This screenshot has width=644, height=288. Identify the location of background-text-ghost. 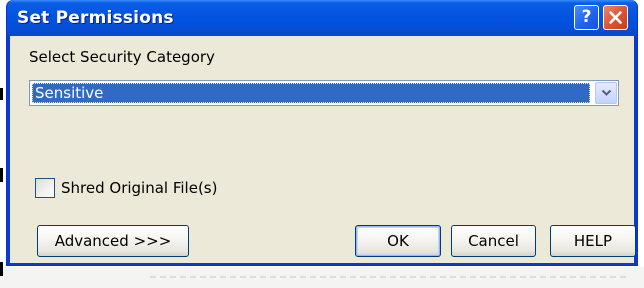
(390, 277).